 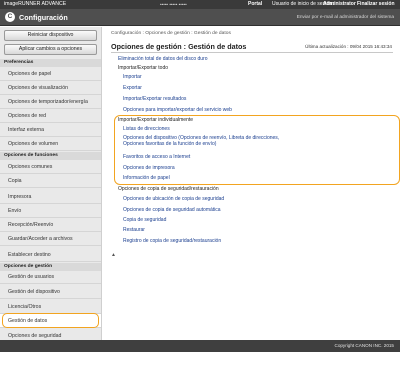 I want to click on title-divider, so click(x=252, y=52).